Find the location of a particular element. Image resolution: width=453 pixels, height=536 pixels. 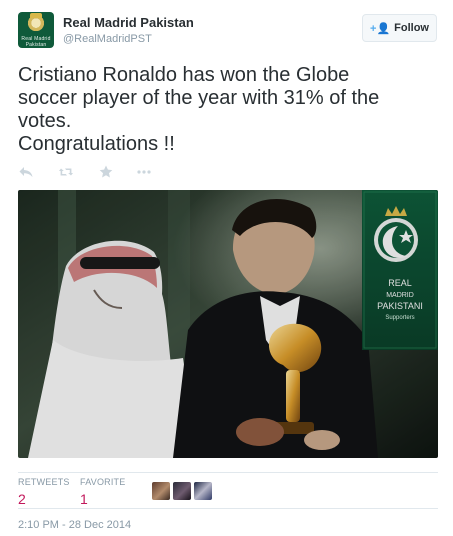

follow-button: +👤 Follow is located at coordinates (399, 28).